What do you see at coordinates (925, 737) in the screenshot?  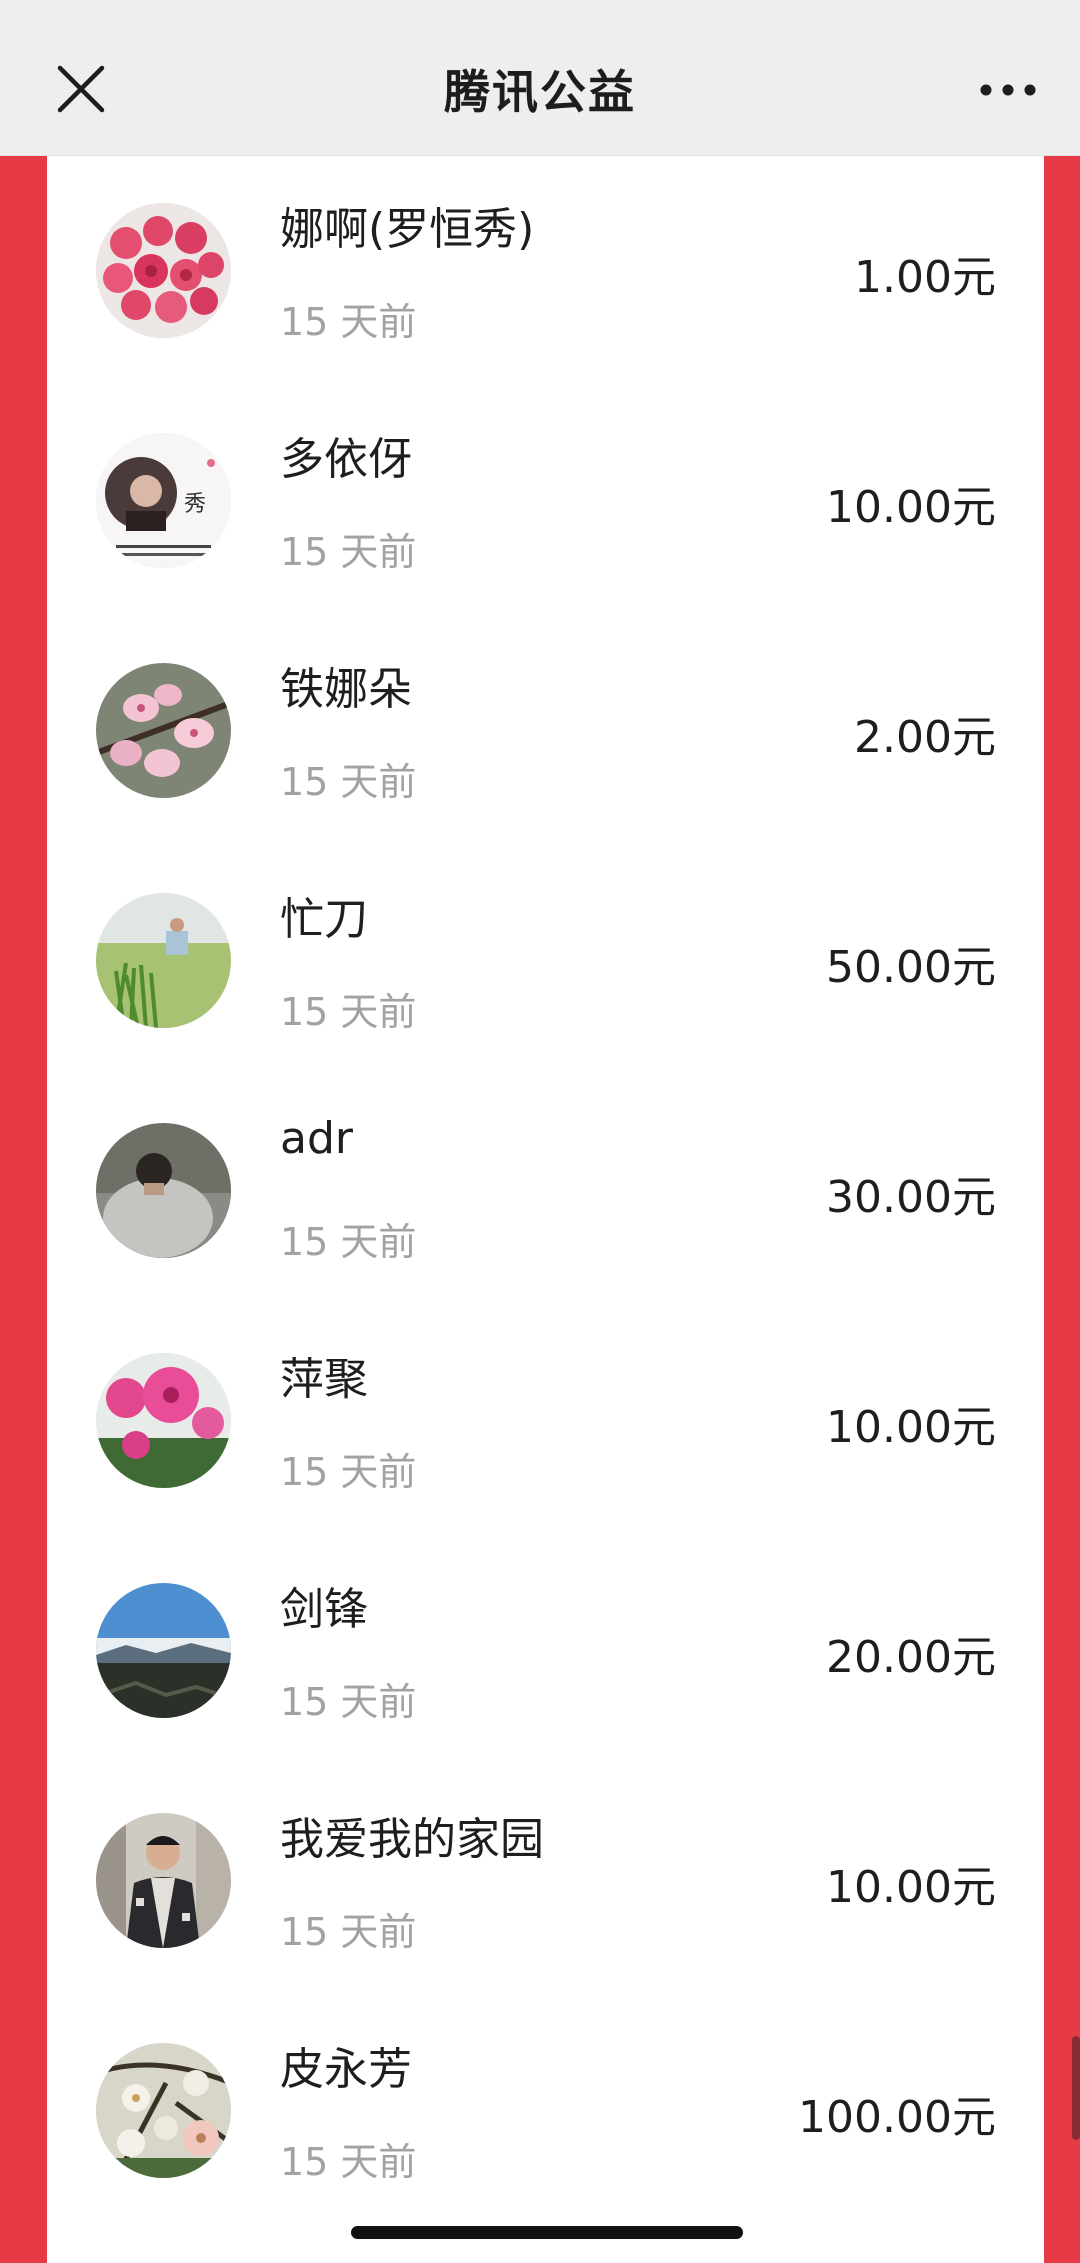 I see `donation-amount: 2.00元` at bounding box center [925, 737].